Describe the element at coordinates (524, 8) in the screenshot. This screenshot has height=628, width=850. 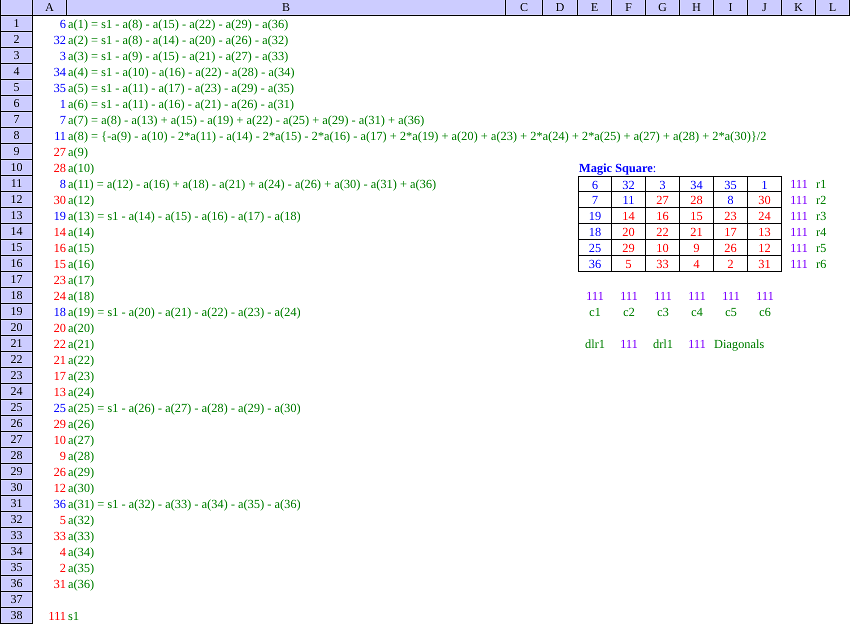
I see `column-header: C` at that location.